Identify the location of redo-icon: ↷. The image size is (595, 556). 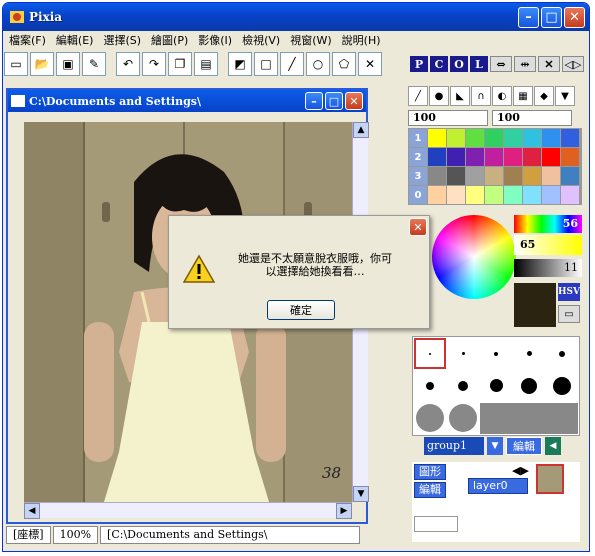
(154, 64).